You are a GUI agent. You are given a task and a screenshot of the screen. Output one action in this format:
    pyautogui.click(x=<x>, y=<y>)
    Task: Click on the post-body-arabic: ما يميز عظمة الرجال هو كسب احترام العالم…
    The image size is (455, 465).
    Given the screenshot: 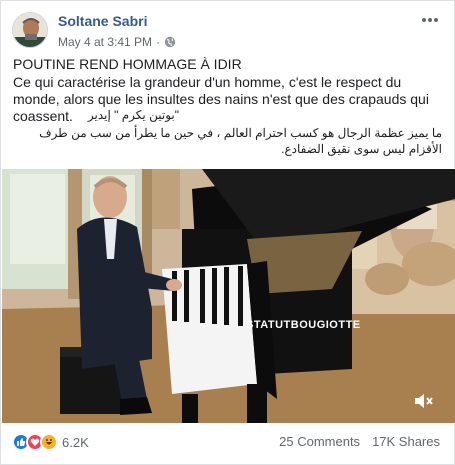 What is the action you would take?
    pyautogui.click(x=240, y=141)
    